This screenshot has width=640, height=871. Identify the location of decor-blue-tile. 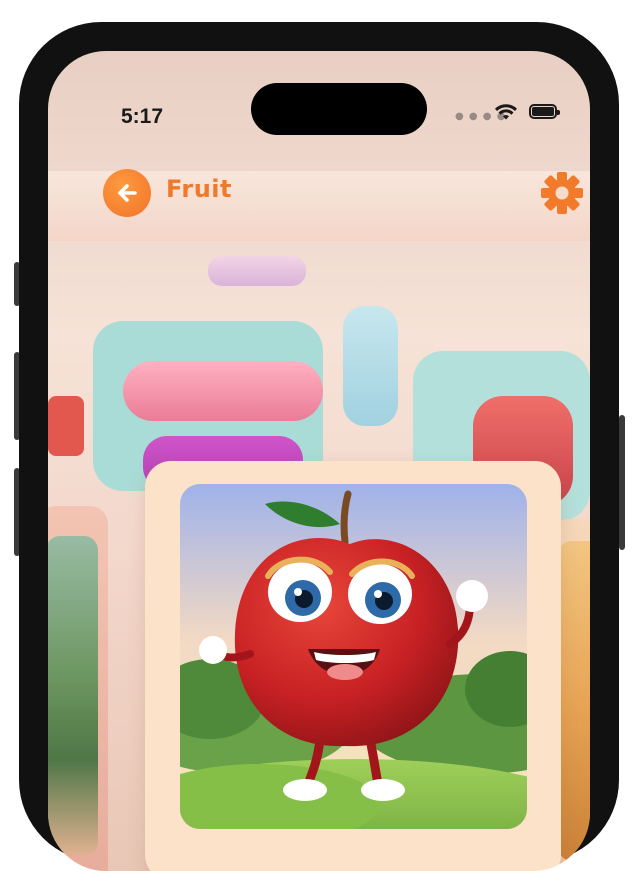
(370, 366).